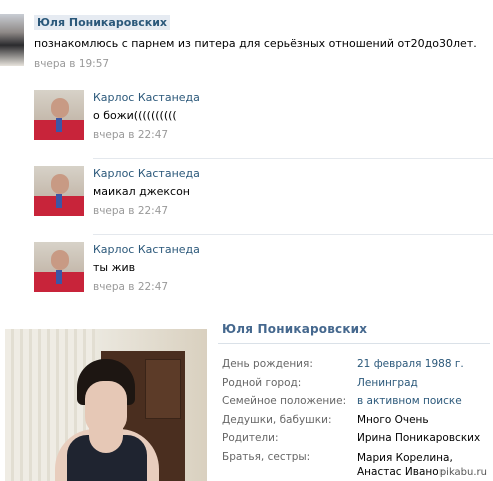 The image size is (493, 481). What do you see at coordinates (410, 364) in the screenshot?
I see `info-value-link: 21 февраля 1988 г.` at bounding box center [410, 364].